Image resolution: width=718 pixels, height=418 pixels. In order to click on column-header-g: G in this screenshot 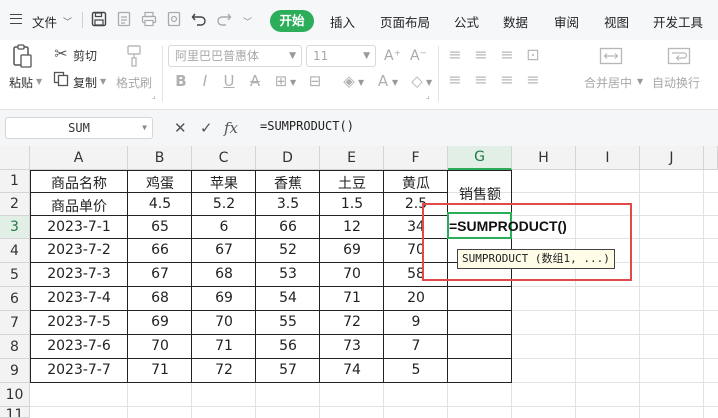, I will do `click(480, 158)`.